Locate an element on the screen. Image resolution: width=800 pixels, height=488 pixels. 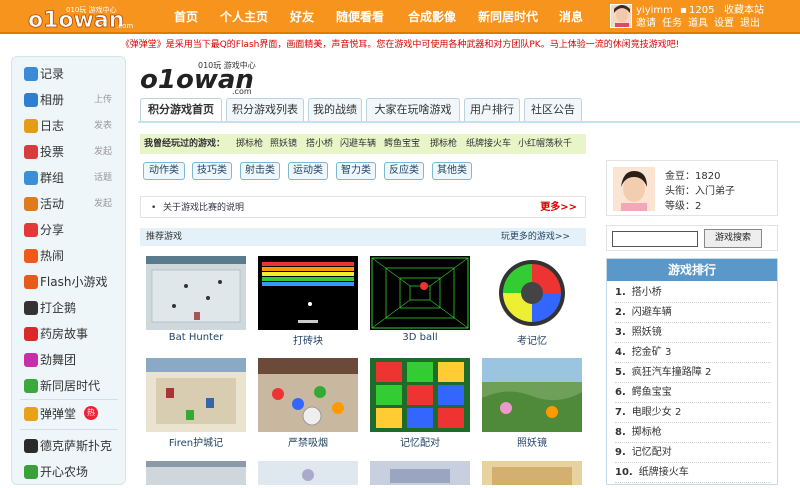
ranking-item: 7. 电眼少女 2 is located at coordinates (693, 413).